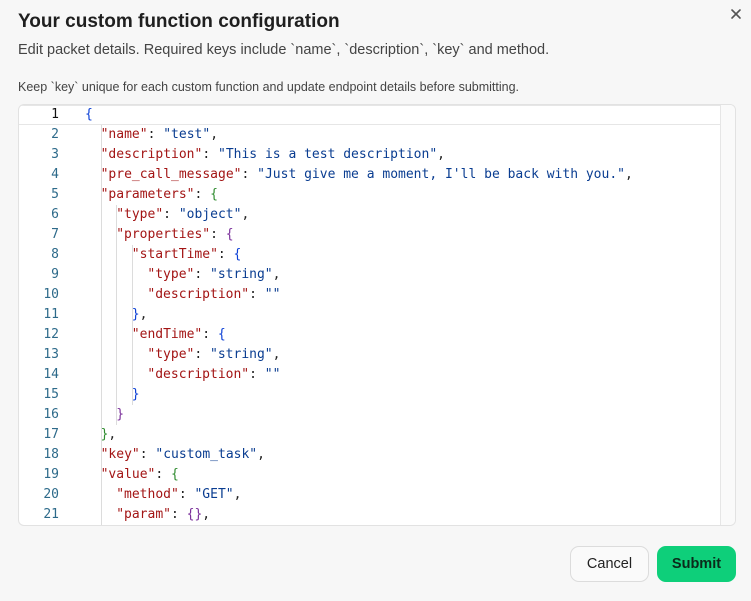  Describe the element at coordinates (140, 475) in the screenshot. I see `code-line: "value": {` at that location.